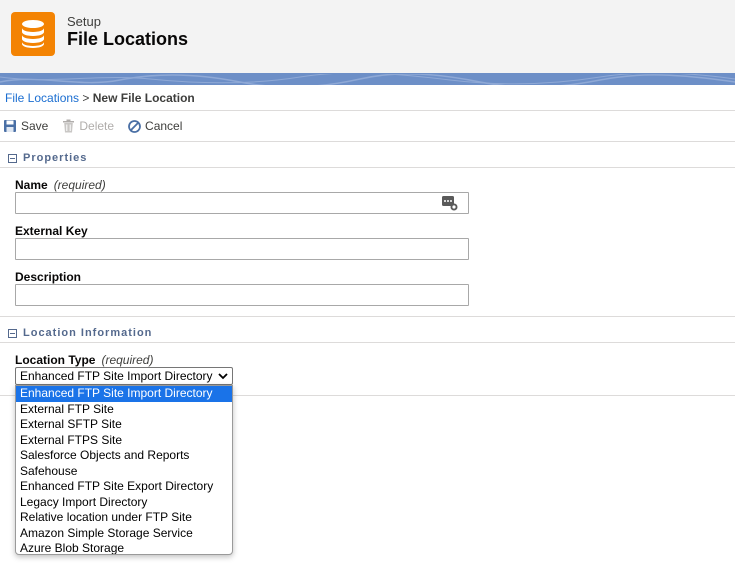 This screenshot has width=735, height=570. Describe the element at coordinates (367, 36) in the screenshot. I see `page-header: Setup File Locations` at that location.